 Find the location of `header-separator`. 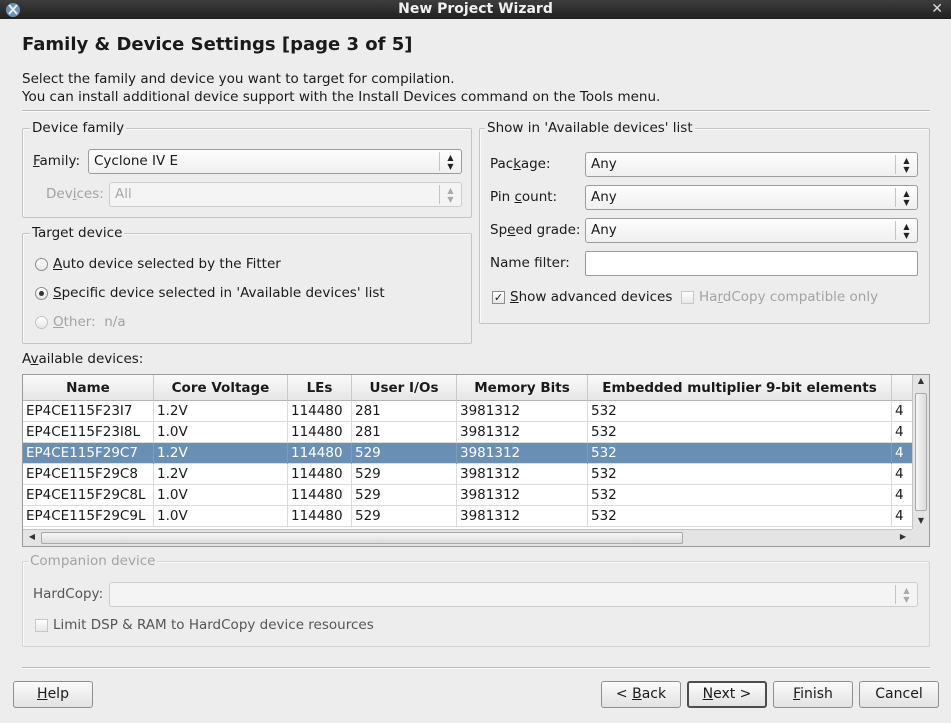

header-separator is located at coordinates (476, 111).